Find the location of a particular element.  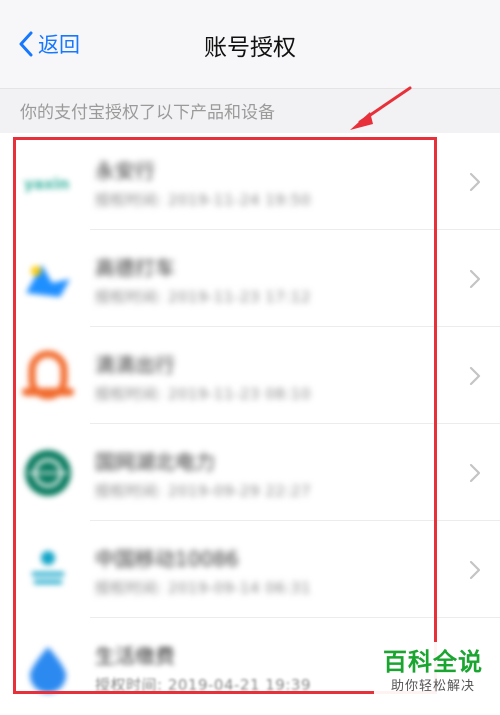

china-mobile-logo-icon is located at coordinates (48, 570).